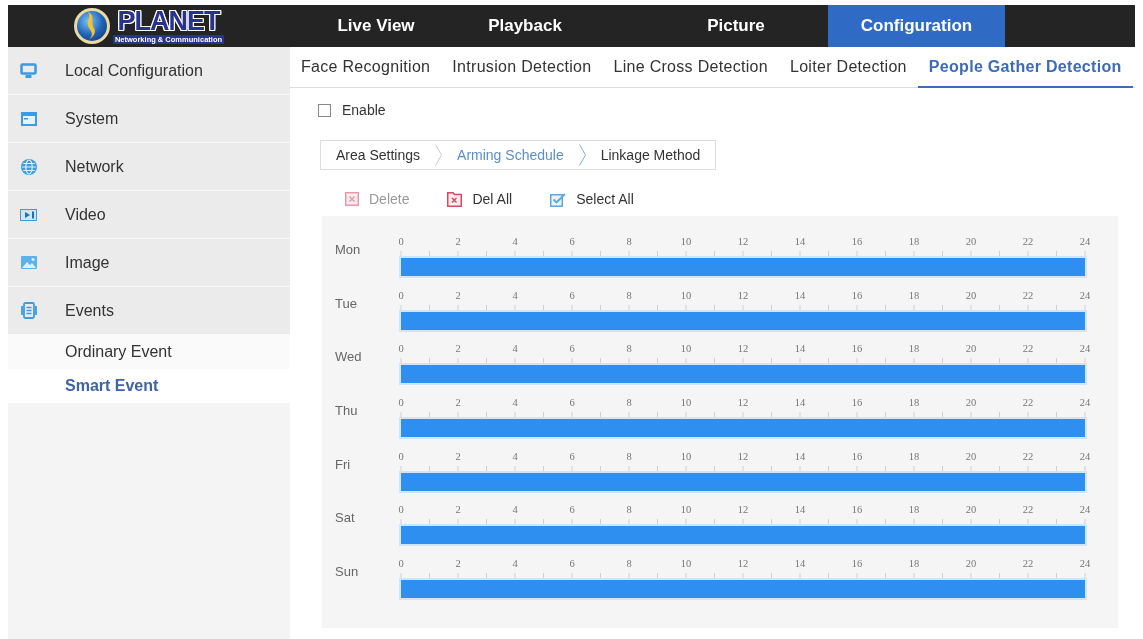 The height and width of the screenshot is (639, 1143). Describe the element at coordinates (376, 26) in the screenshot. I see `nav-tab: Live View` at that location.